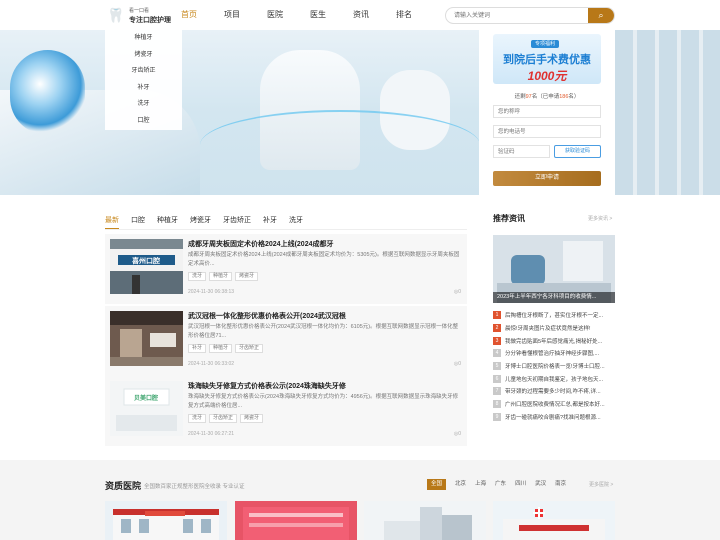 The image size is (720, 540). What do you see at coordinates (497, 378) in the screenshot?
I see `rank-number: 6` at bounding box center [497, 378].